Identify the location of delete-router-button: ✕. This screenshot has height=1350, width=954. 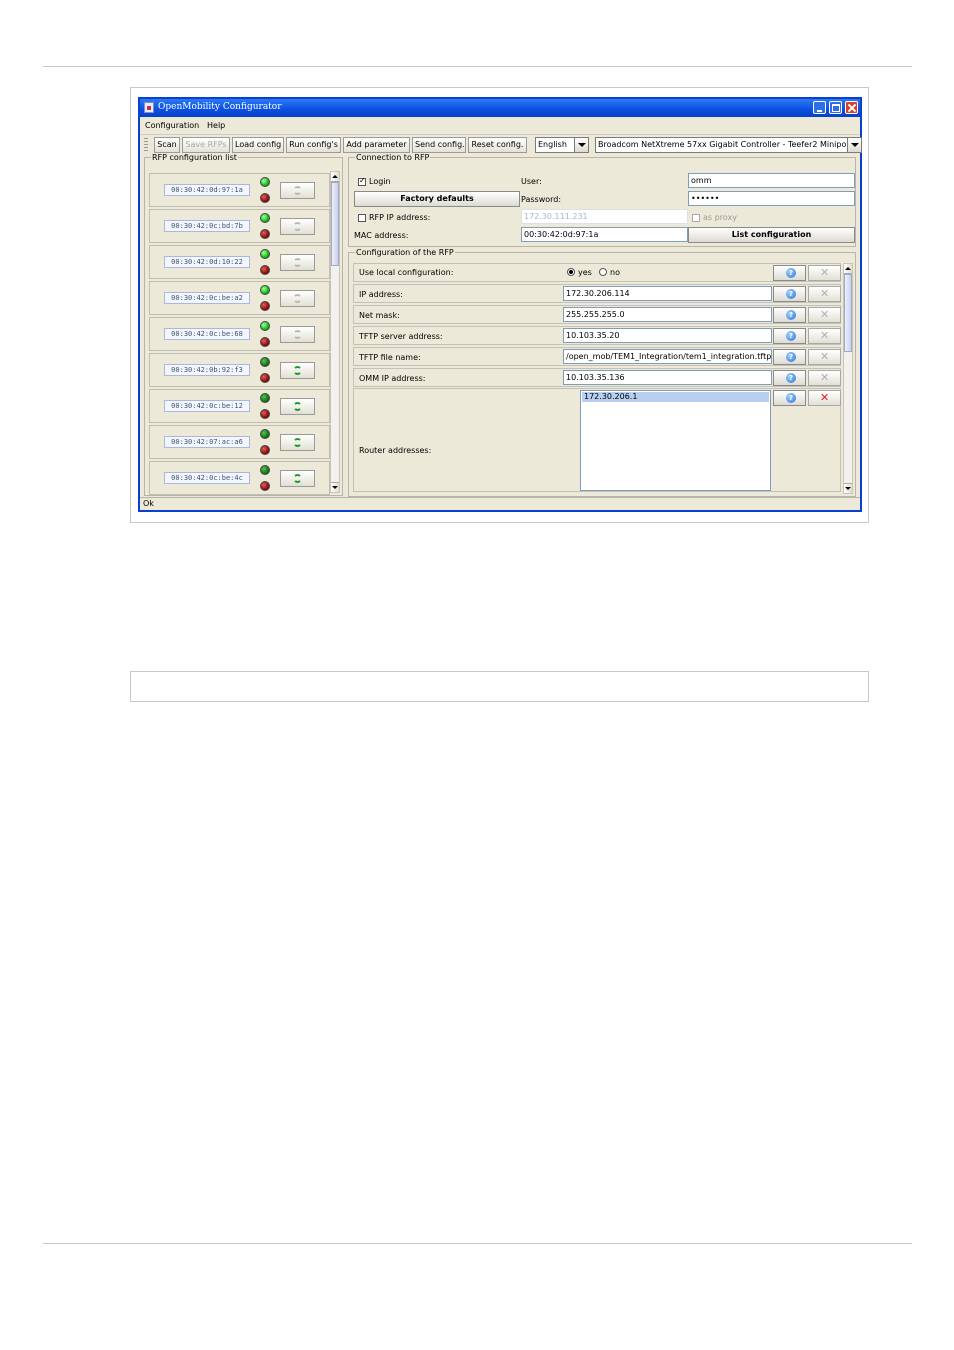
(824, 398).